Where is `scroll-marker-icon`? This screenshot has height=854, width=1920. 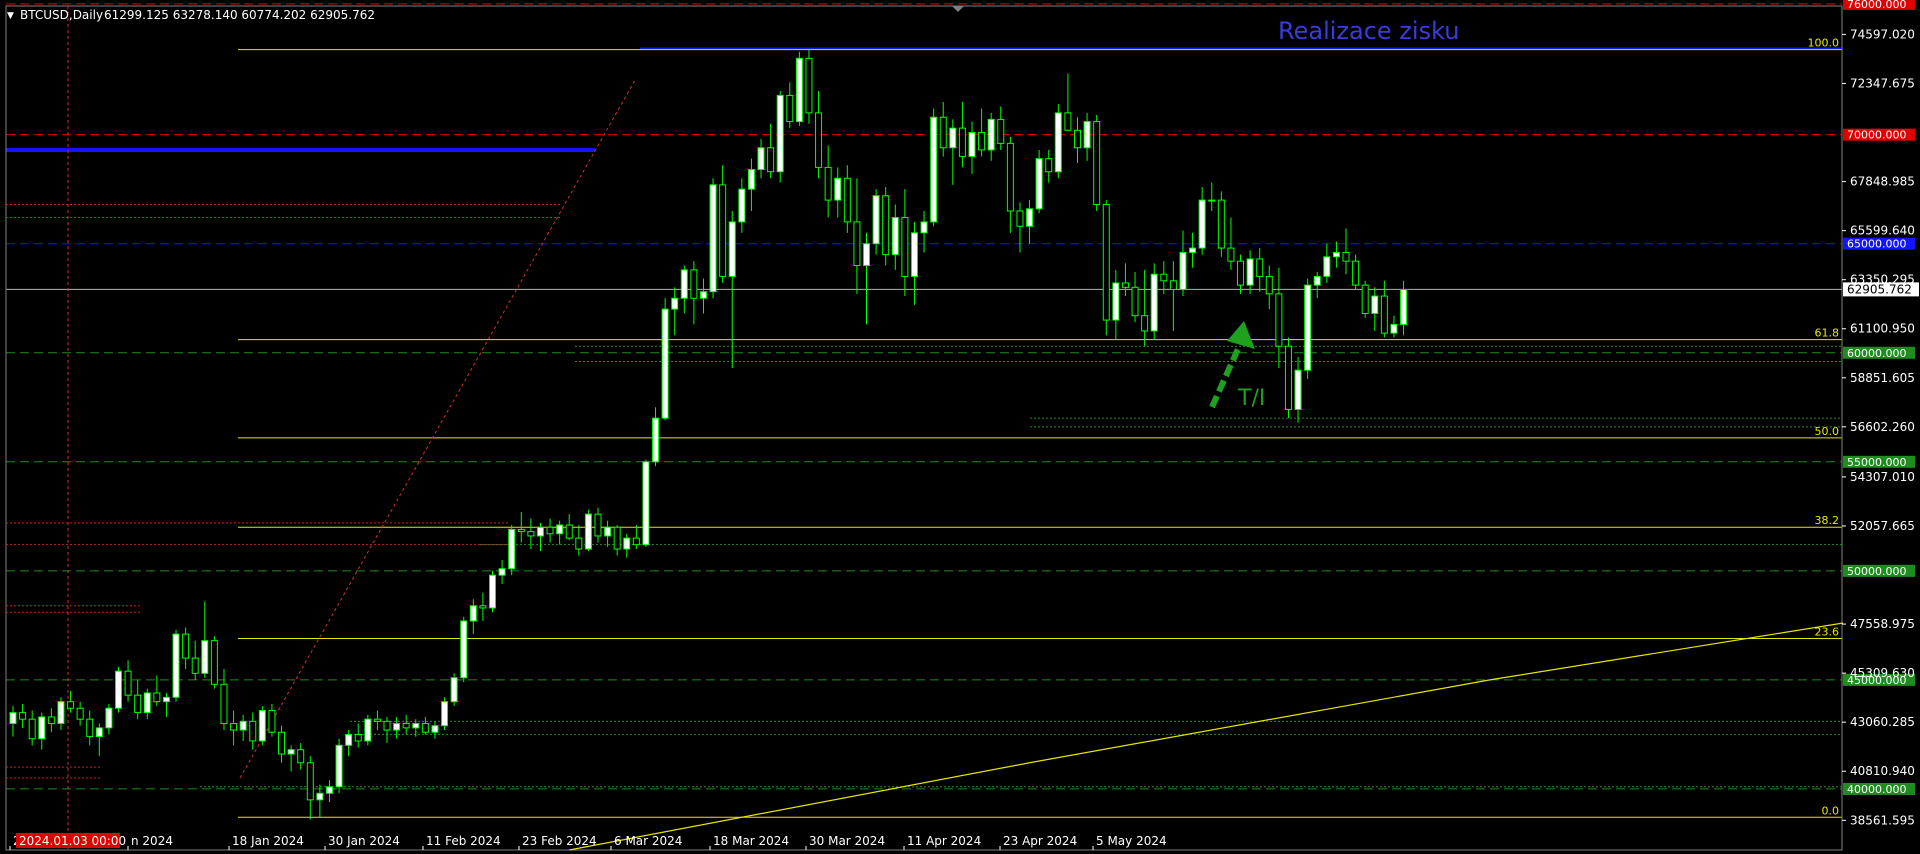
scroll-marker-icon is located at coordinates (958, 9).